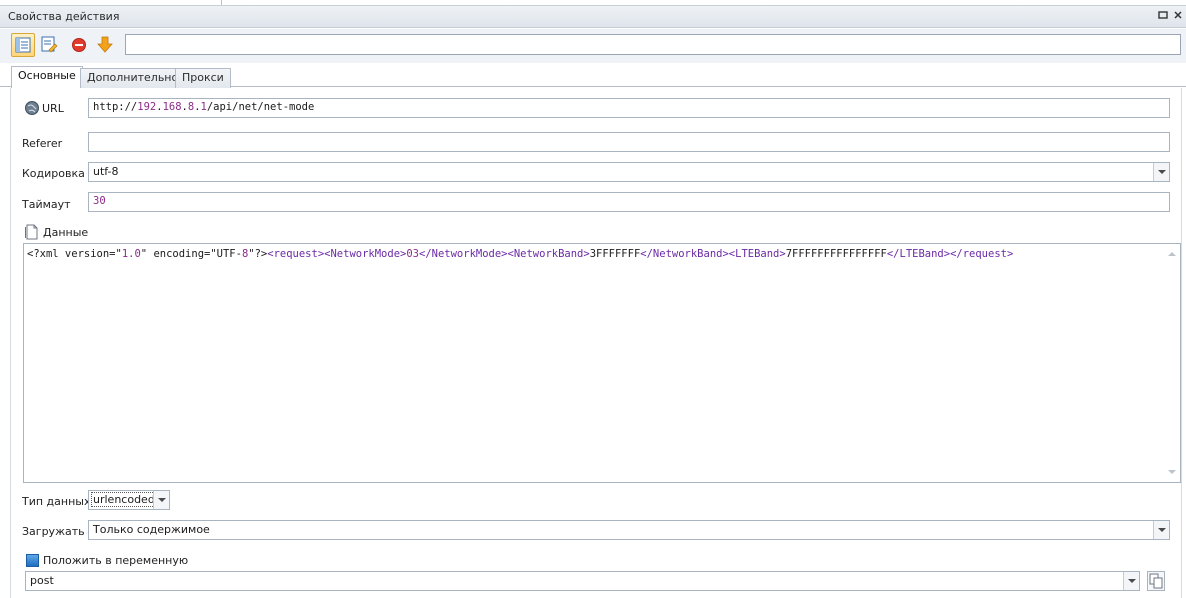 This screenshot has height=598, width=1186. Describe the element at coordinates (1178, 16) in the screenshot. I see `close-icon` at that location.